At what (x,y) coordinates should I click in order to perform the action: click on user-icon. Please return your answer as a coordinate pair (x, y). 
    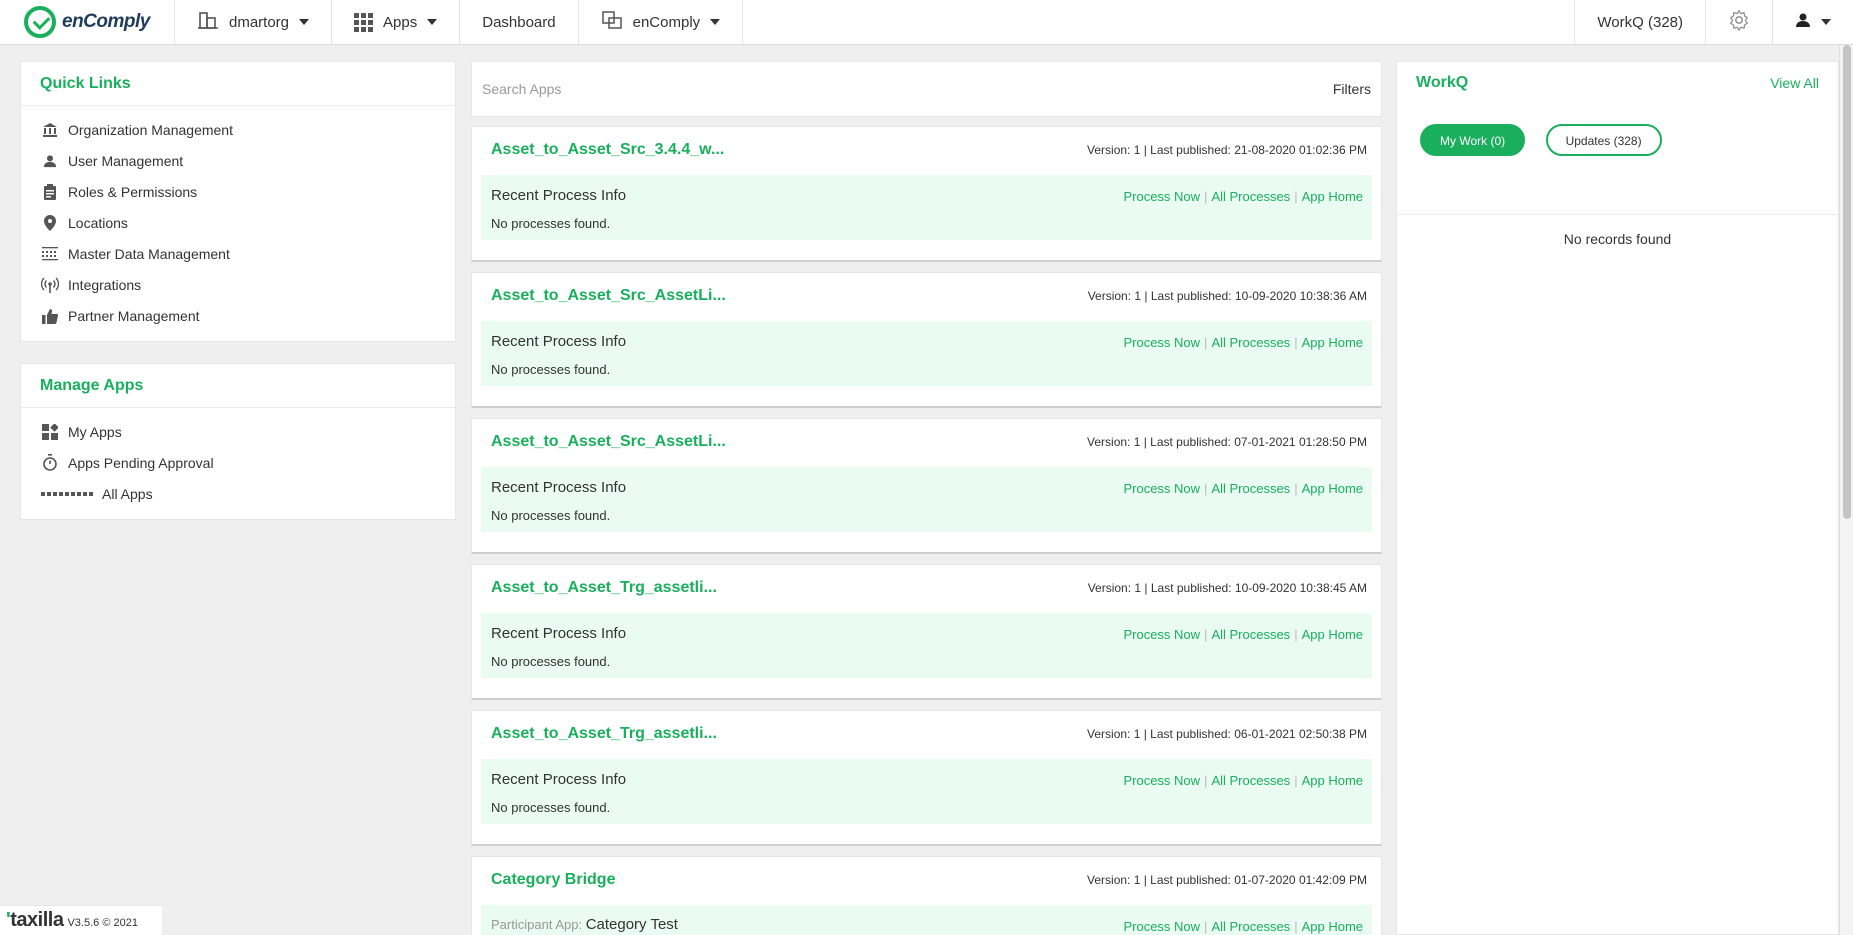
    Looking at the image, I should click on (1803, 22).